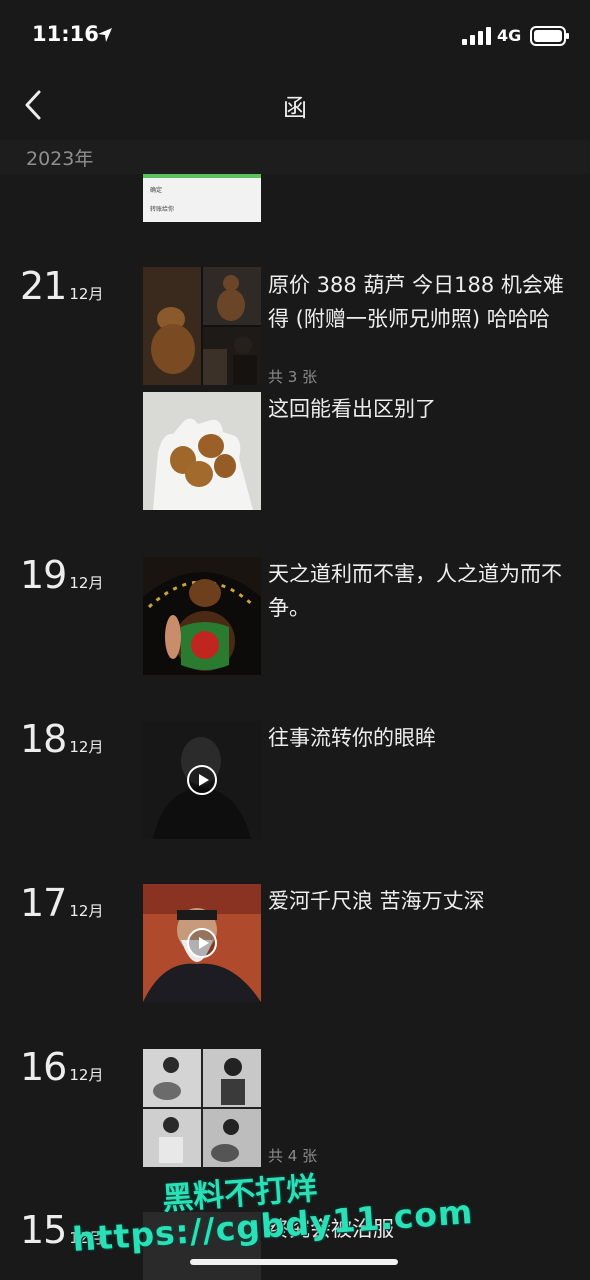 This screenshot has width=590, height=1280. Describe the element at coordinates (156, 190) in the screenshot. I see `thumb-line: 确定` at that location.